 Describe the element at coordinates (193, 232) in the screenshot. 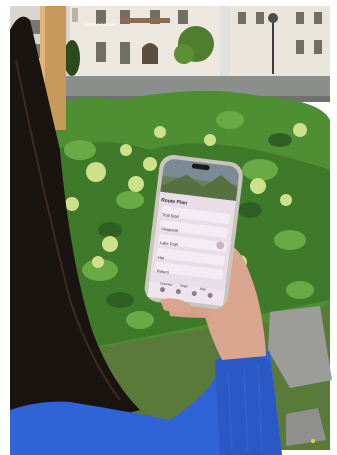

I see `smartphone` at that location.